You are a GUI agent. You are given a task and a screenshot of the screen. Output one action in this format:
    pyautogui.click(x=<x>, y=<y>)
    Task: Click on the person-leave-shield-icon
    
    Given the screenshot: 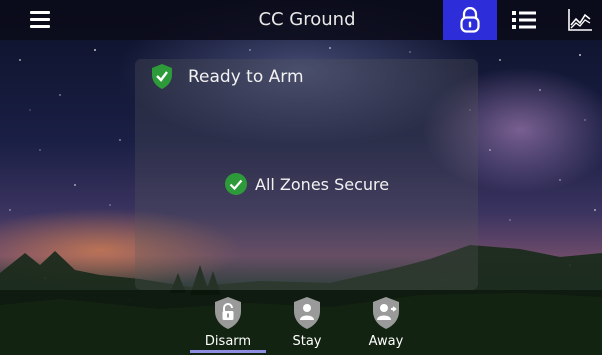 What is the action you would take?
    pyautogui.click(x=386, y=313)
    